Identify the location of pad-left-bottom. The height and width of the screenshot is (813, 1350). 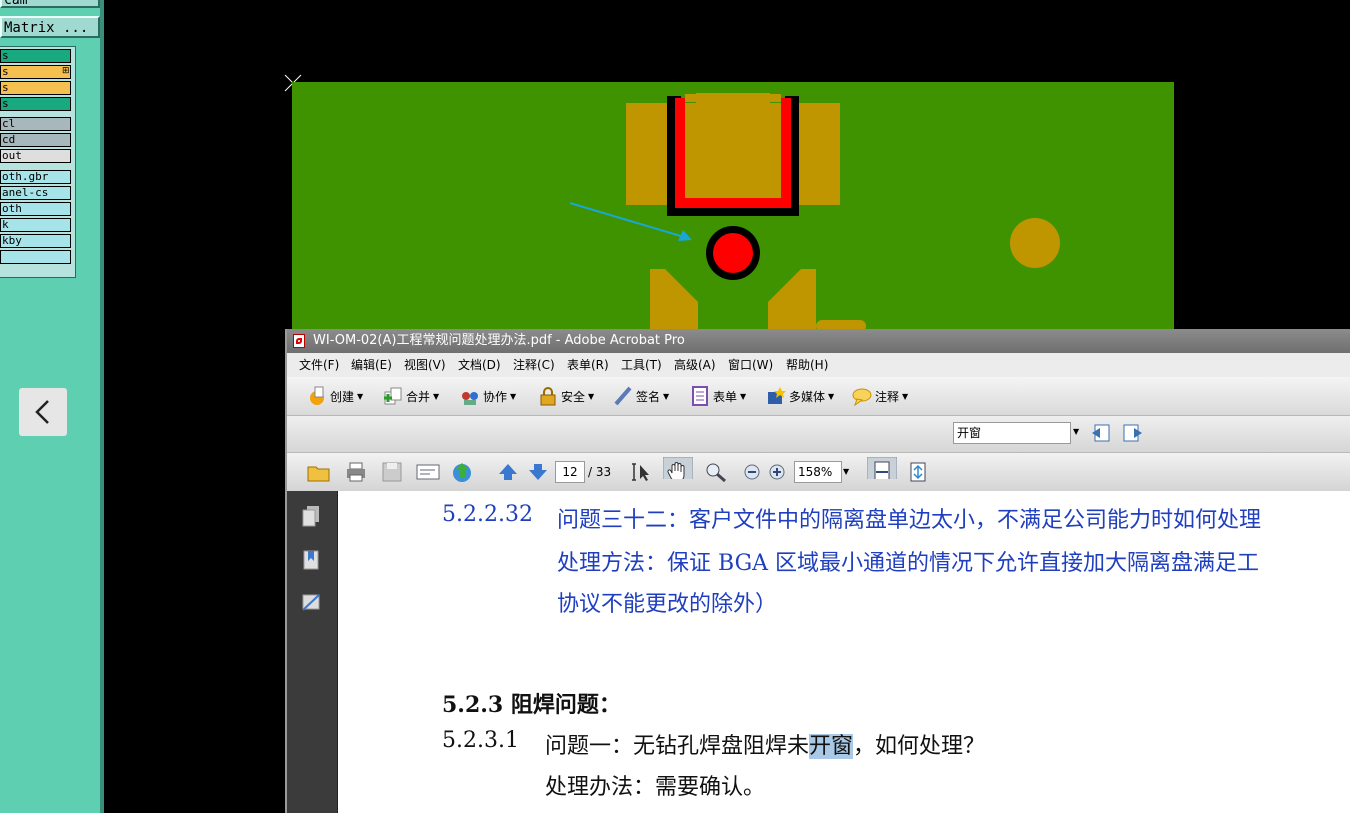
(674, 300).